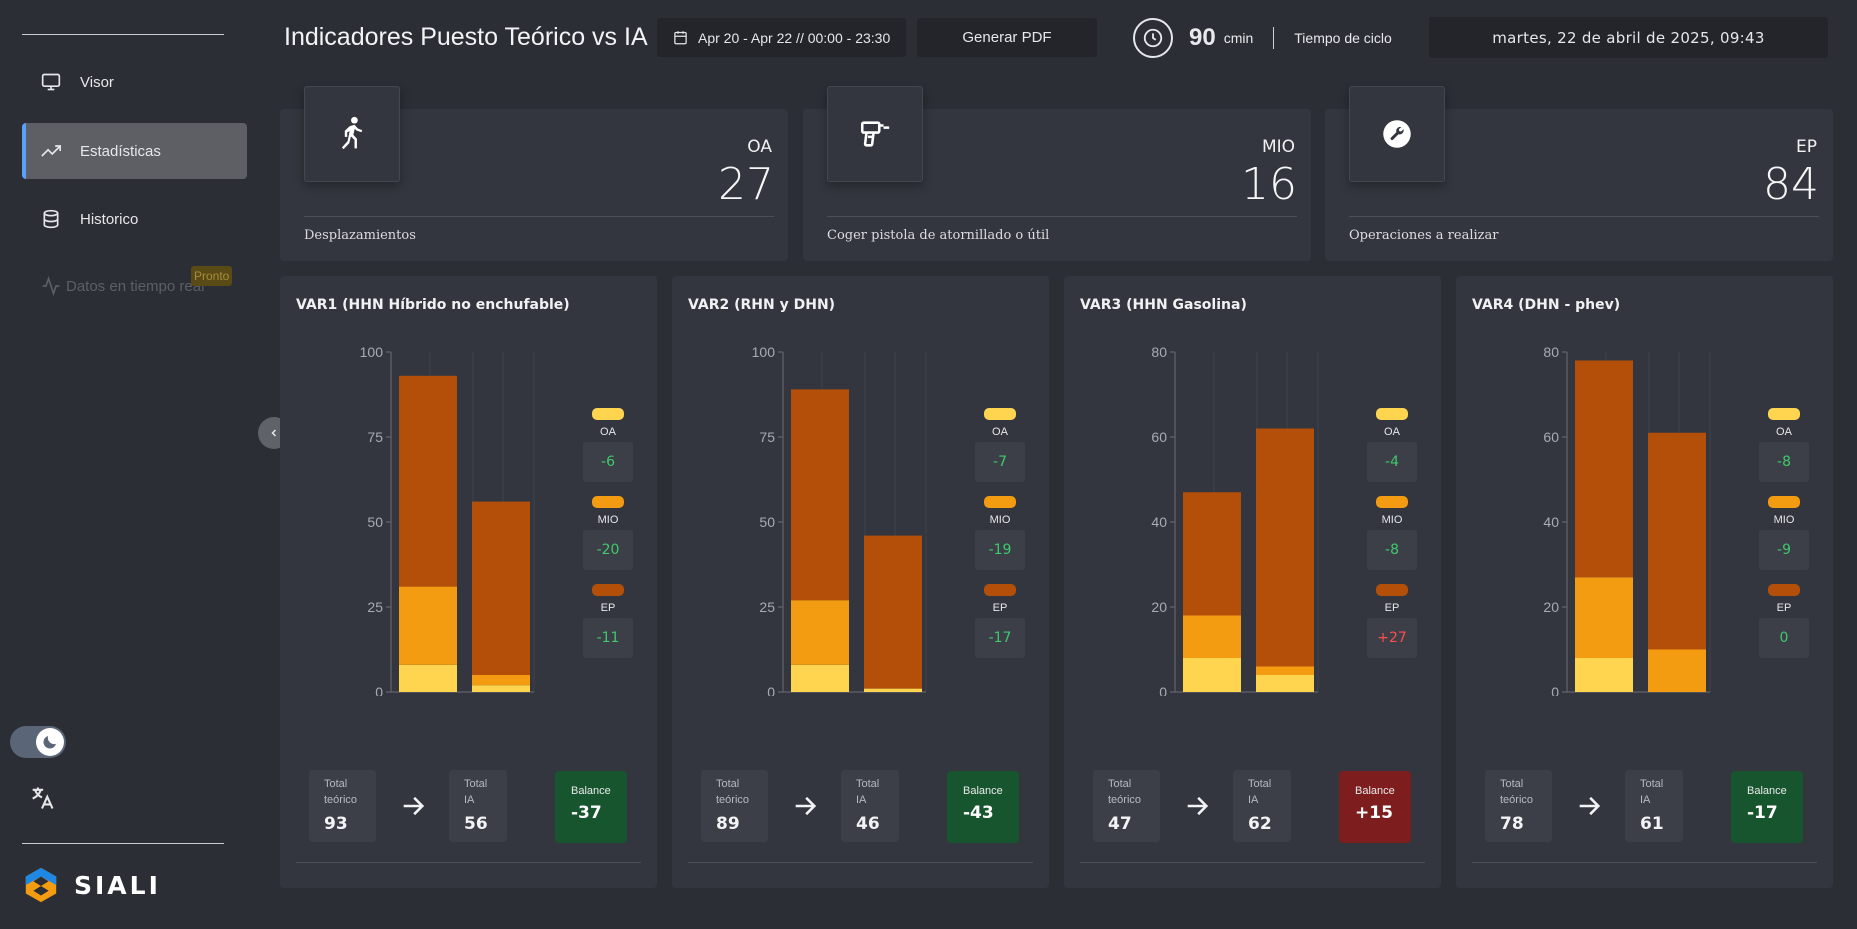 This screenshot has height=929, width=1857. I want to click on balance-value: +15, so click(1374, 813).